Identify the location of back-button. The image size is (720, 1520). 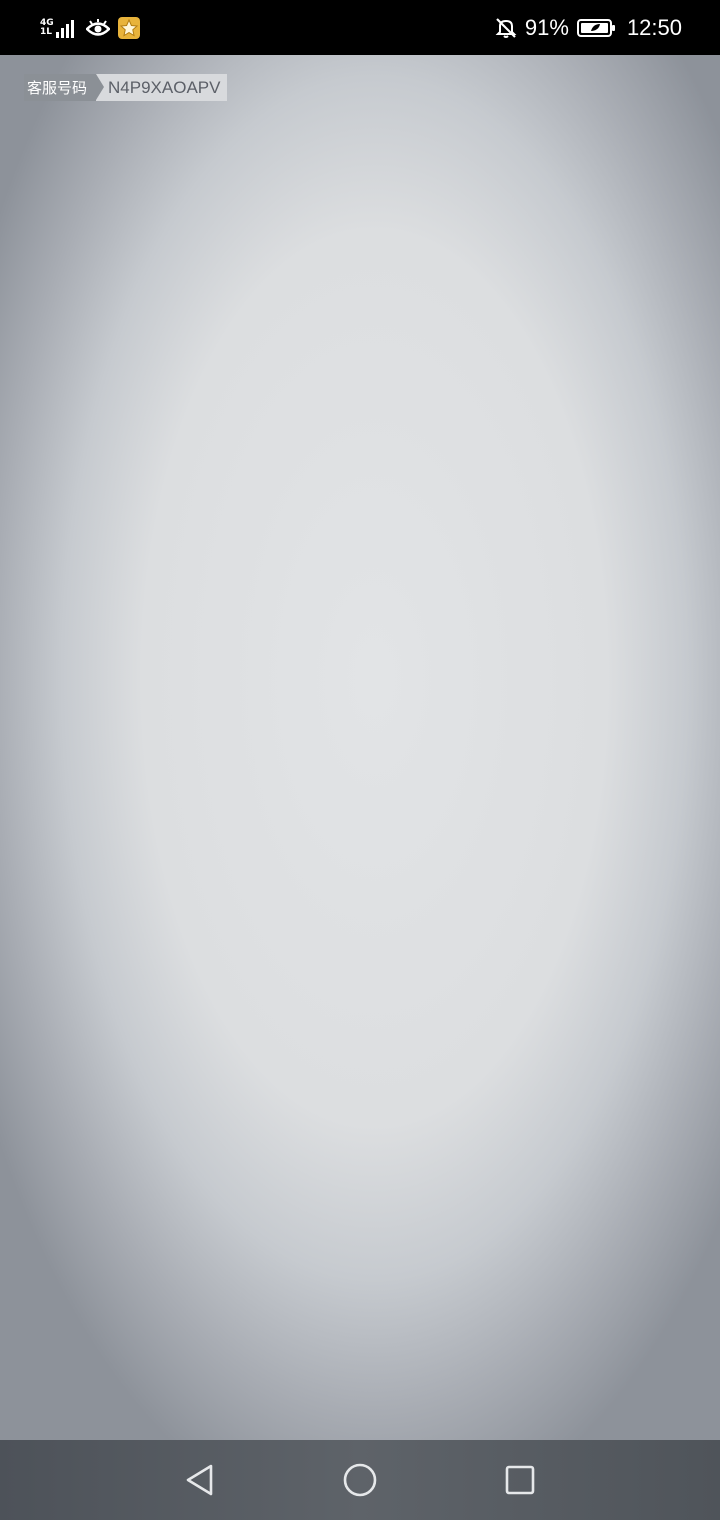
(200, 1480).